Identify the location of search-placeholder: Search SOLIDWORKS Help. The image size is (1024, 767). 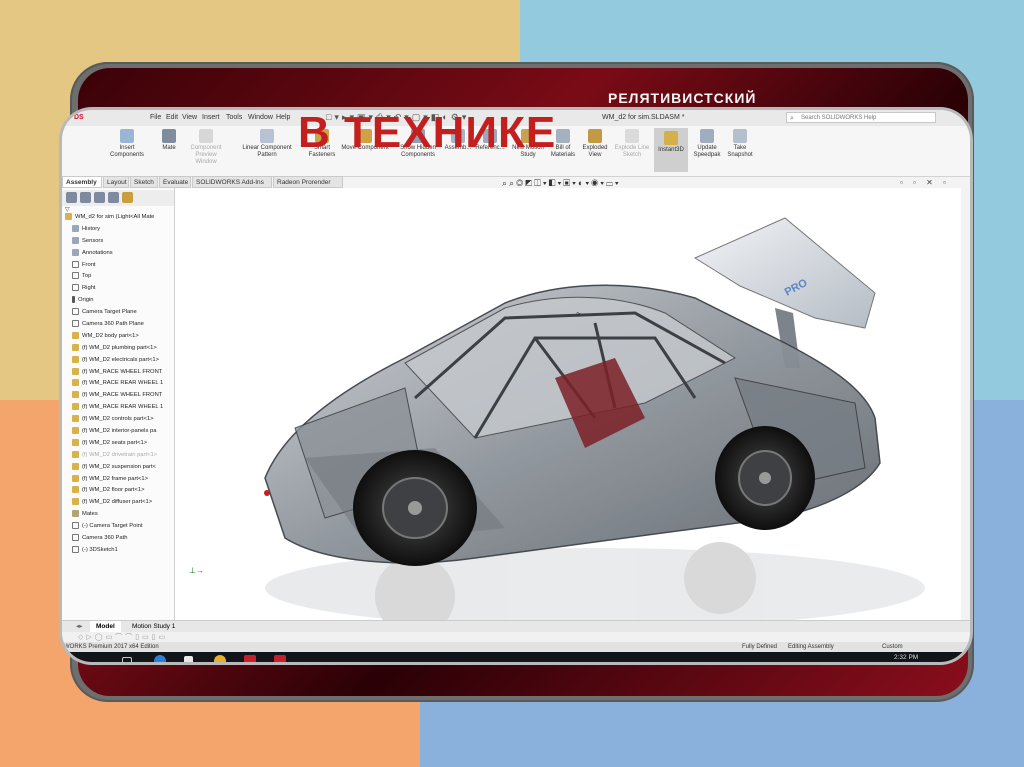
(839, 118).